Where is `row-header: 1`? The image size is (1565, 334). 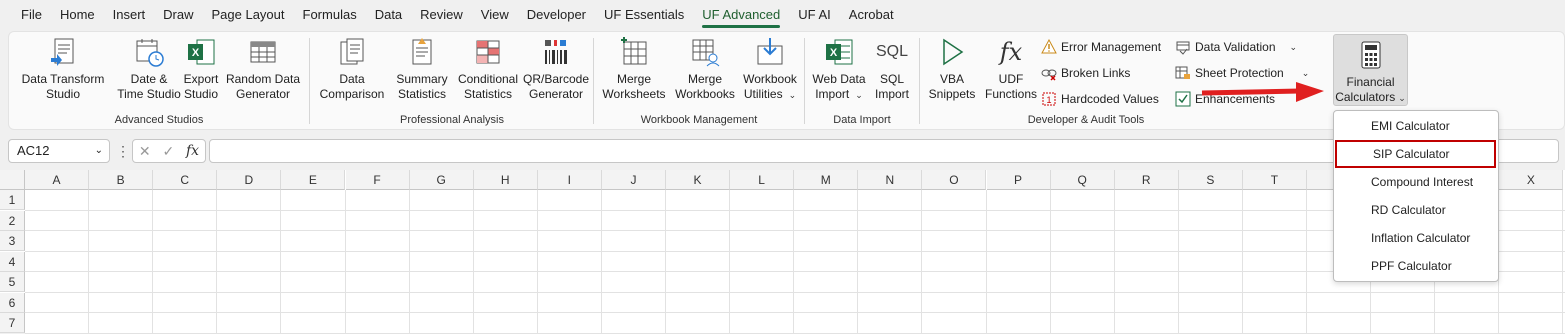 row-header: 1 is located at coordinates (12, 200).